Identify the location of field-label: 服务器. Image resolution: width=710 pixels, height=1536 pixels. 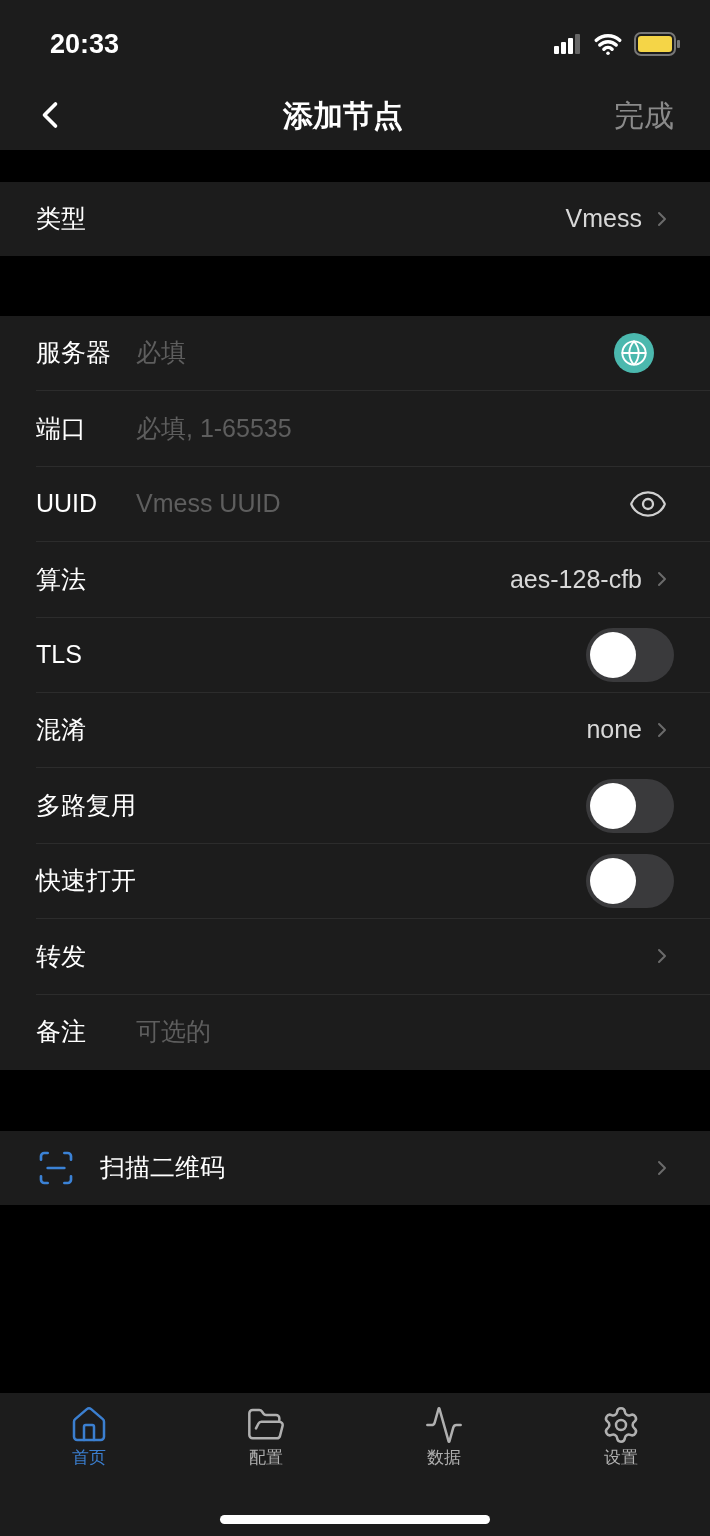
(74, 353).